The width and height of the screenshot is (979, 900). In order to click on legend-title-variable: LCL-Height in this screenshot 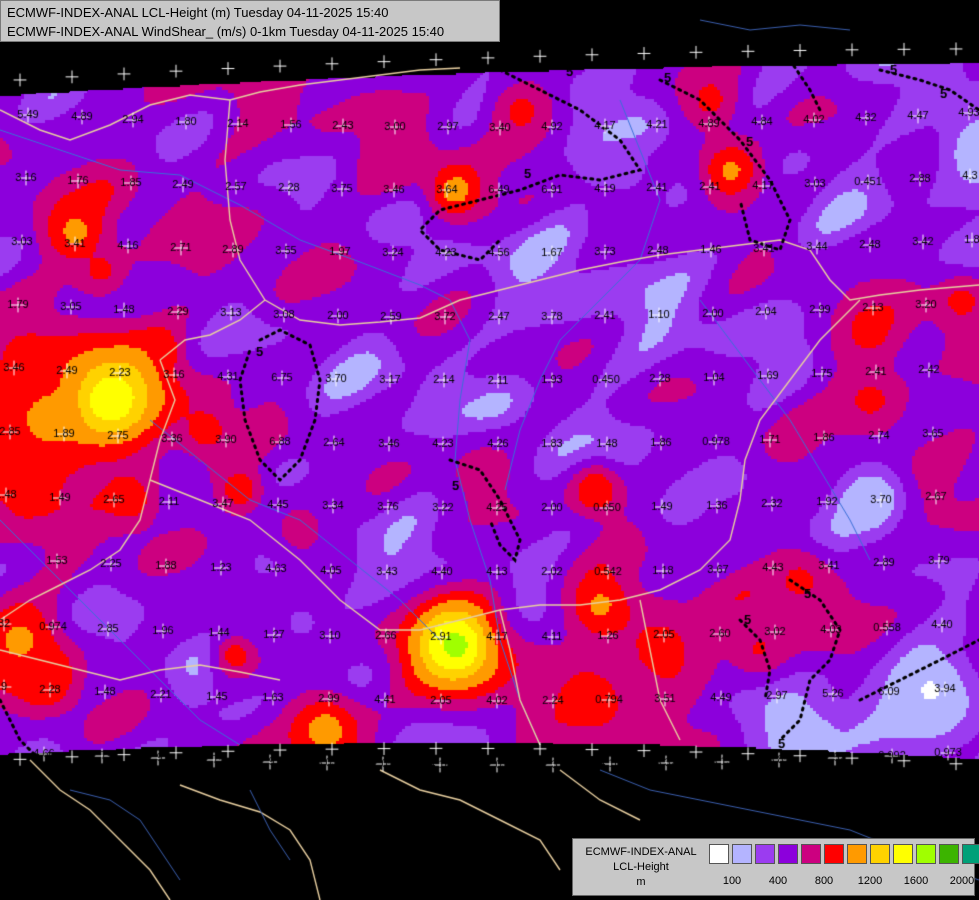, I will do `click(641, 867)`.